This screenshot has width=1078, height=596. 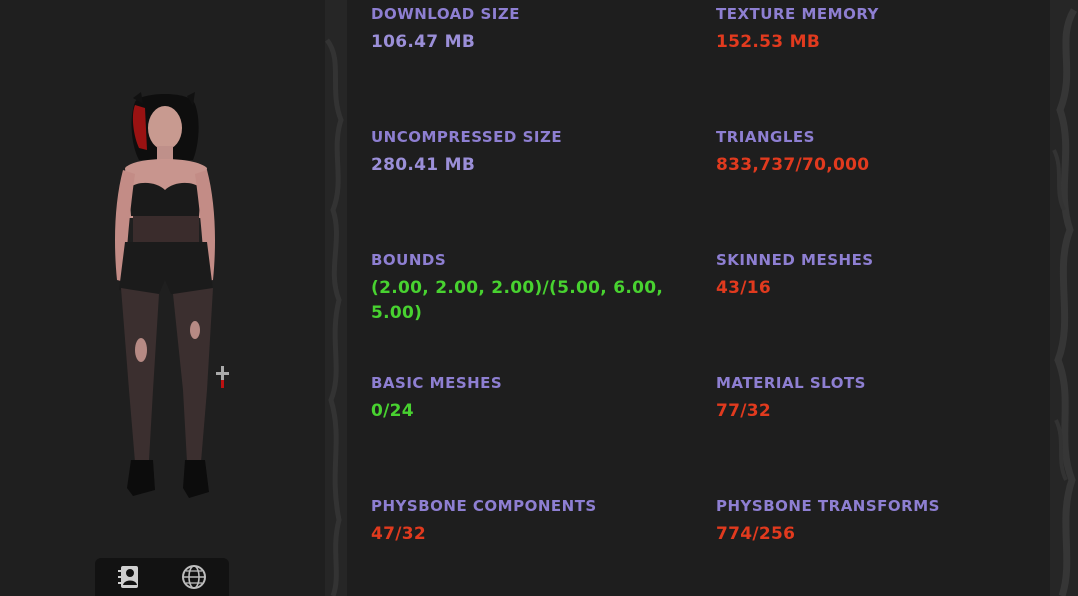 What do you see at coordinates (744, 288) in the screenshot?
I see `stat-value: 43/16` at bounding box center [744, 288].